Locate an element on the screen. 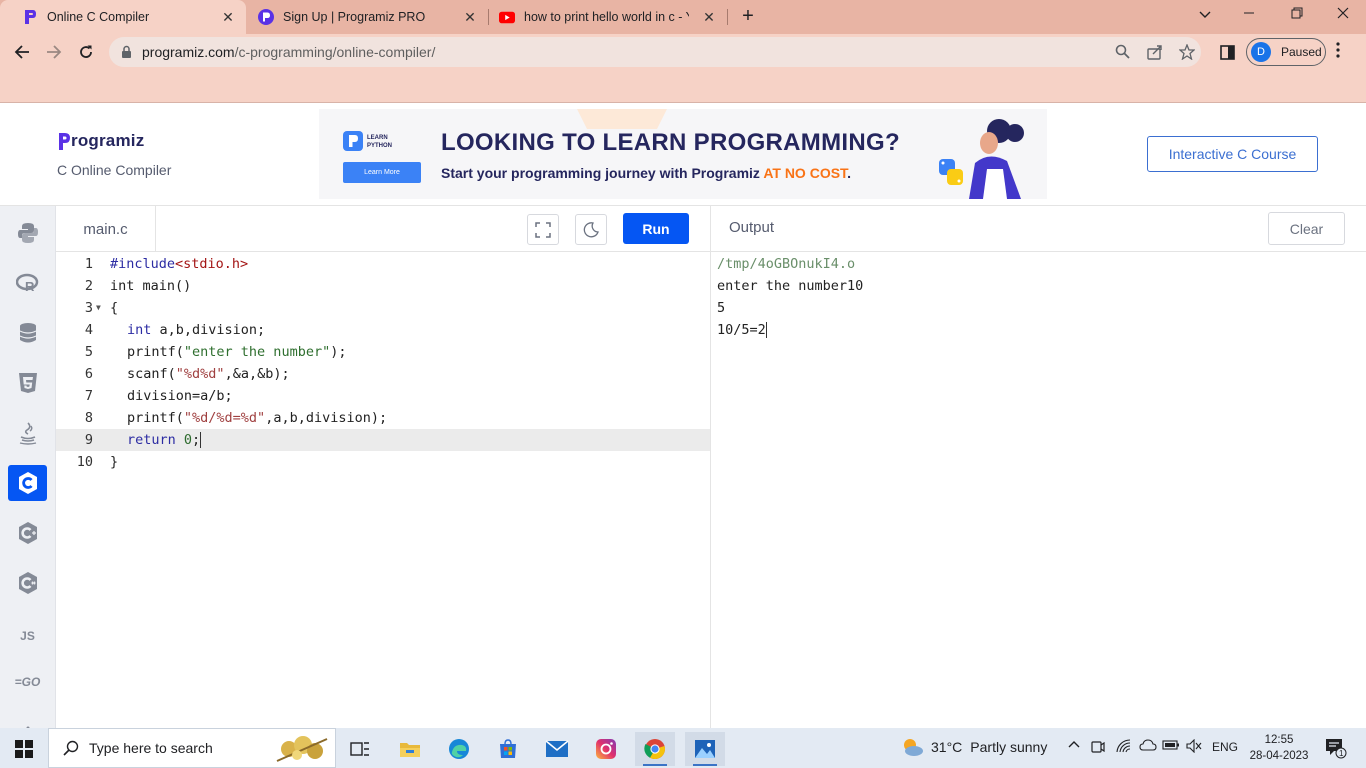  restore-window-icon is located at coordinates (1297, 16).